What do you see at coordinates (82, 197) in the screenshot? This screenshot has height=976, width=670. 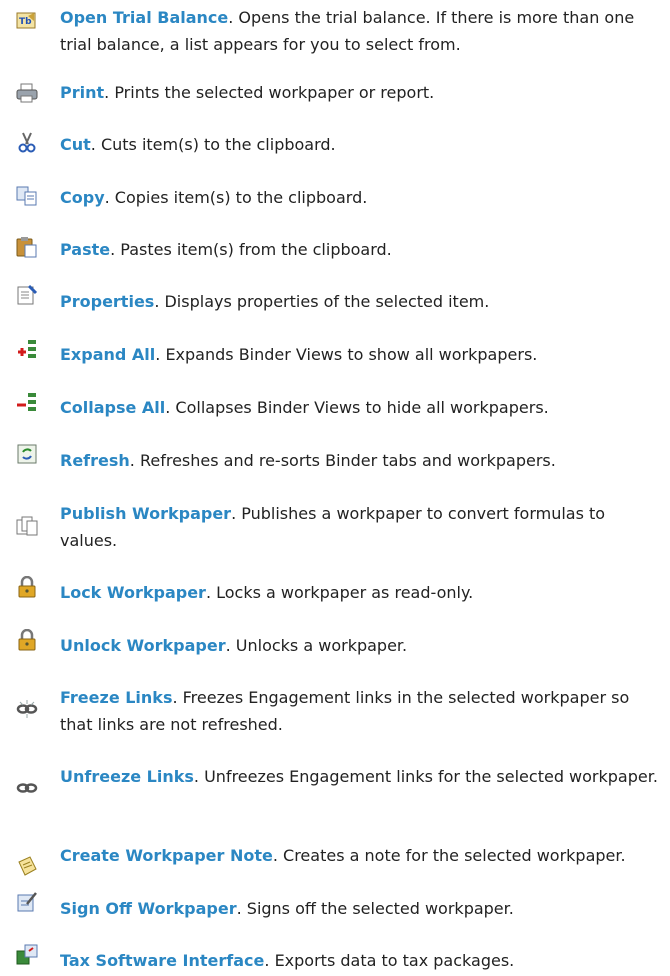 I see `item-term: Copy` at bounding box center [82, 197].